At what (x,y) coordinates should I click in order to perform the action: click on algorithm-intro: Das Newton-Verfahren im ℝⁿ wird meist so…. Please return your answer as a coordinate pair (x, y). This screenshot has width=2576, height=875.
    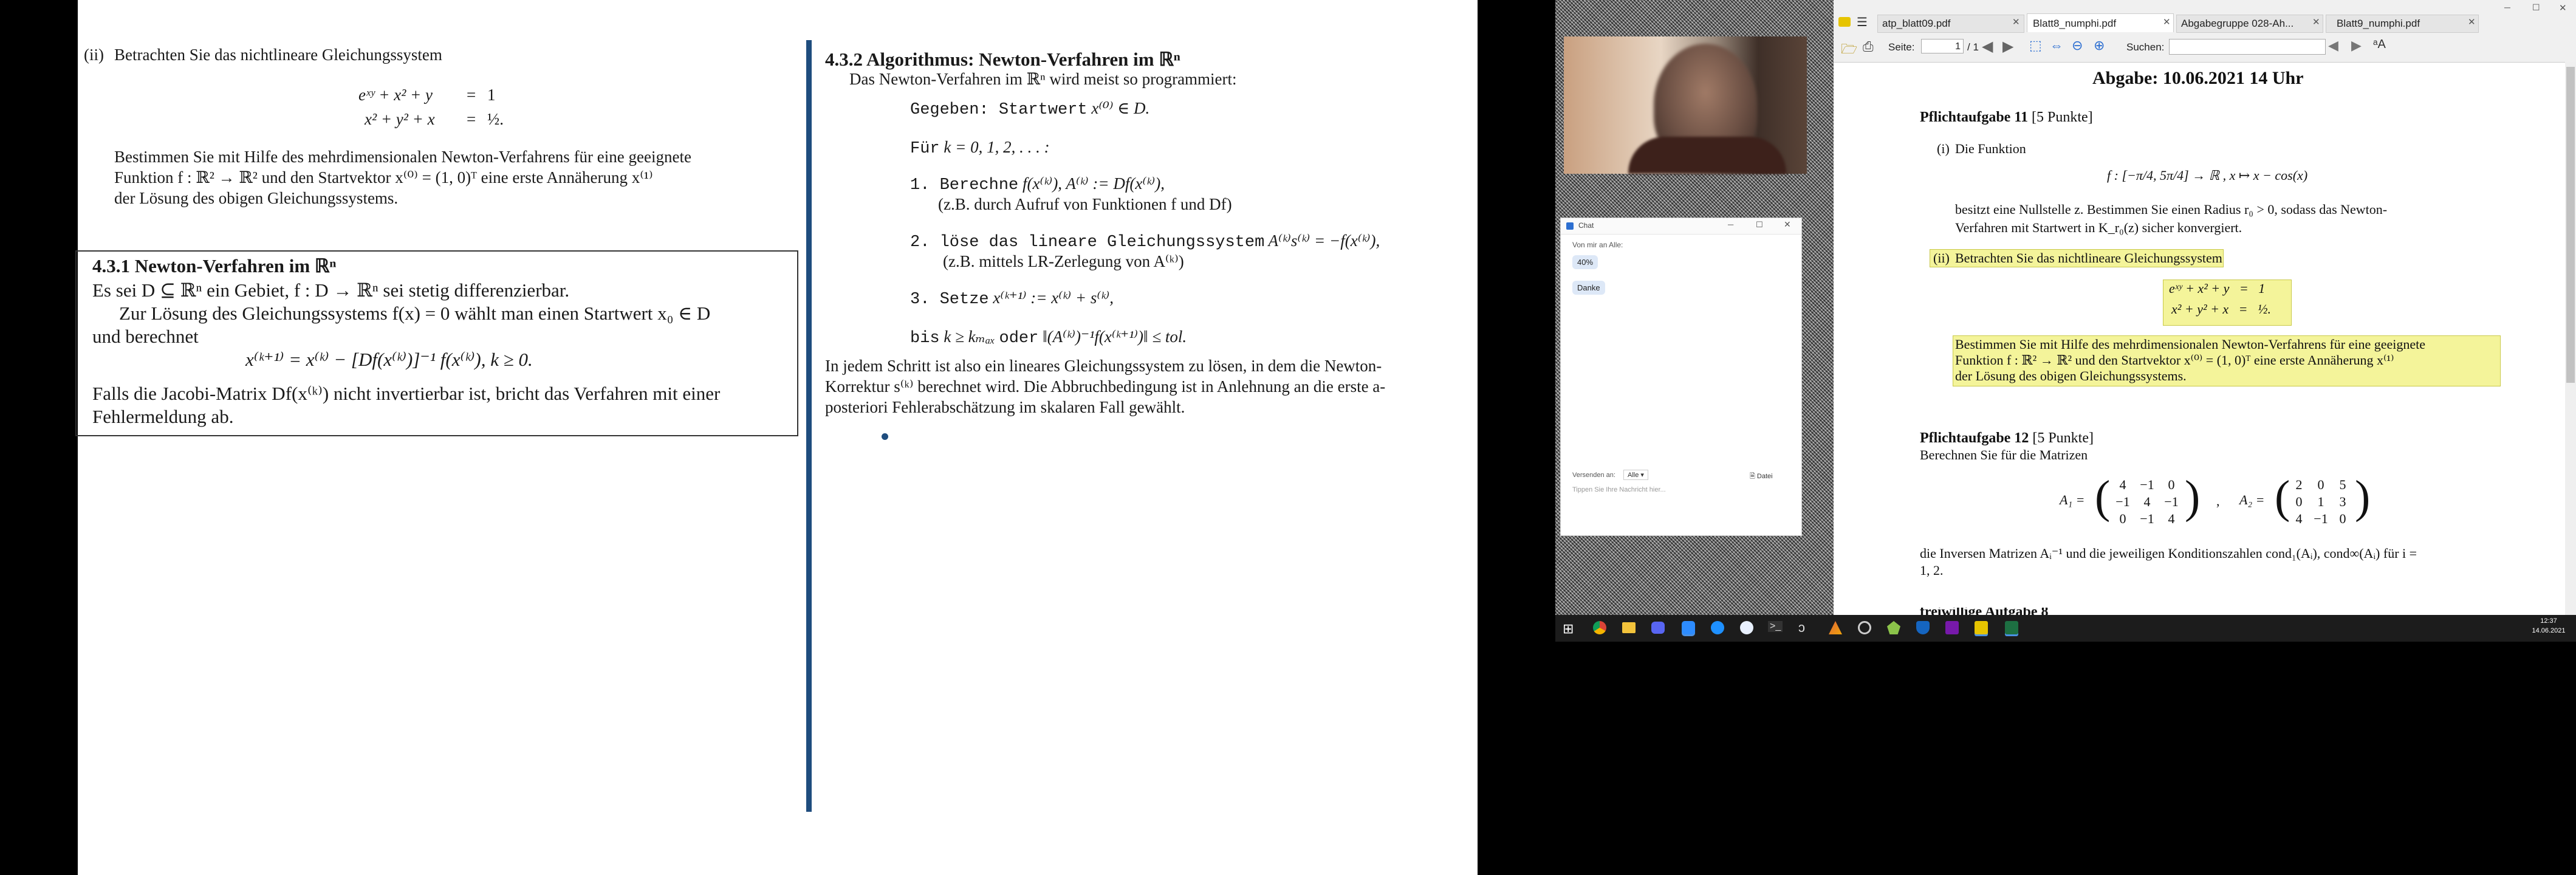
    Looking at the image, I should click on (1043, 79).